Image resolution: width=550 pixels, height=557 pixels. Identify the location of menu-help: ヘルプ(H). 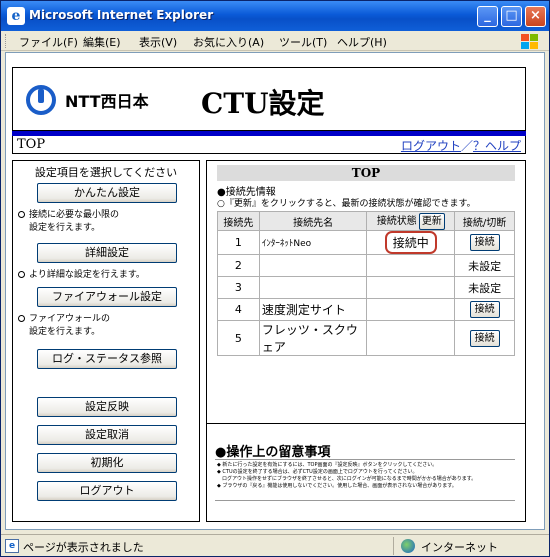
(362, 42).